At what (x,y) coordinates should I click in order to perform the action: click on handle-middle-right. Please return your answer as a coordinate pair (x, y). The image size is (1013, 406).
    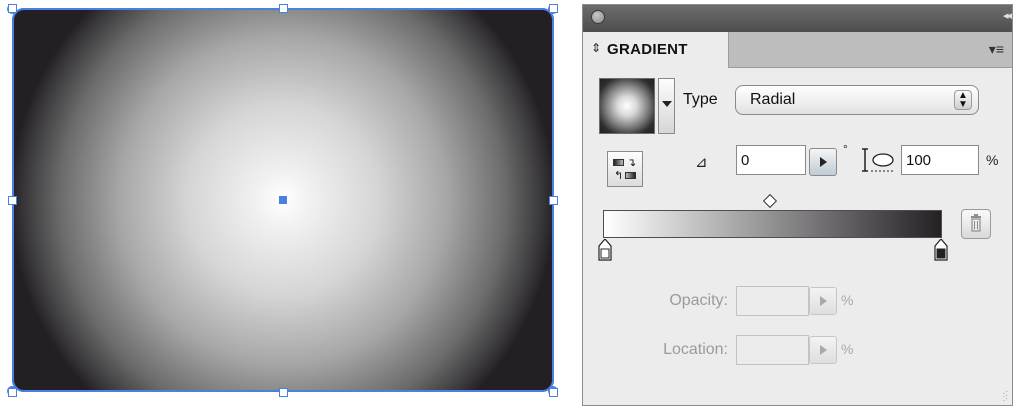
    Looking at the image, I should click on (553, 200).